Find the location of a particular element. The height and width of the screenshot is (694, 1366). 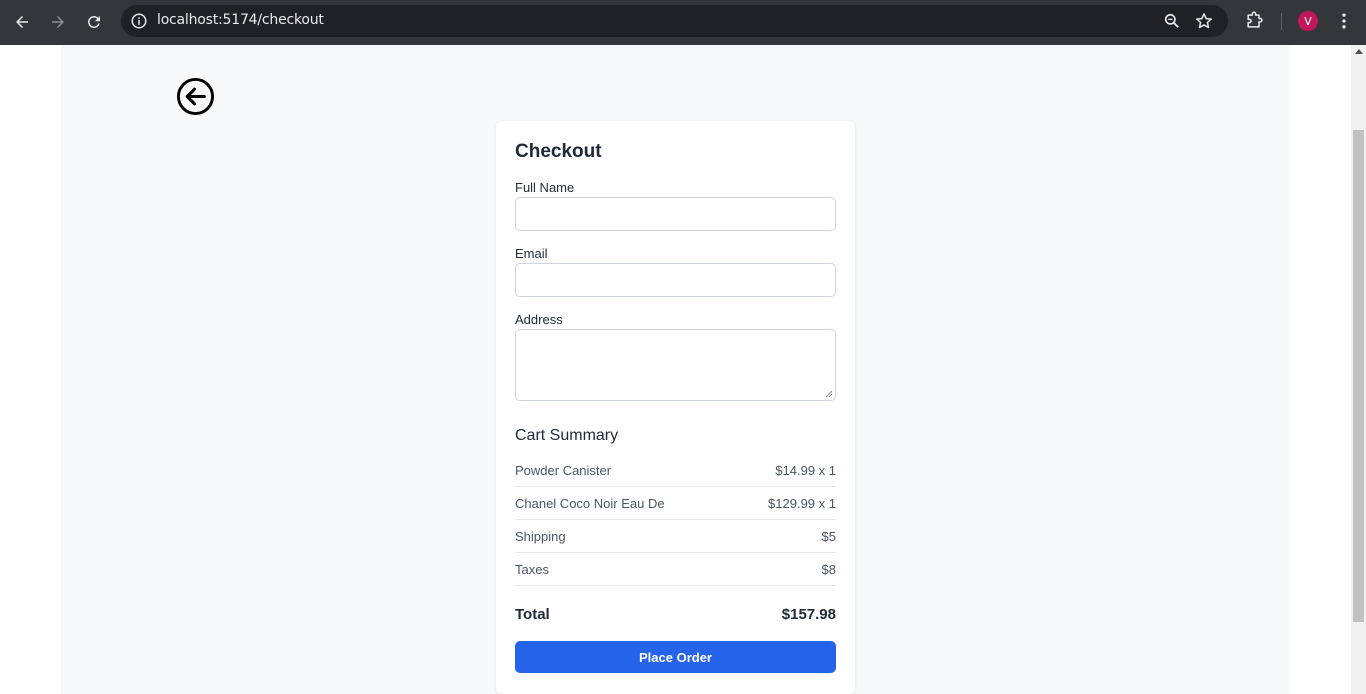

email-input is located at coordinates (675, 280).